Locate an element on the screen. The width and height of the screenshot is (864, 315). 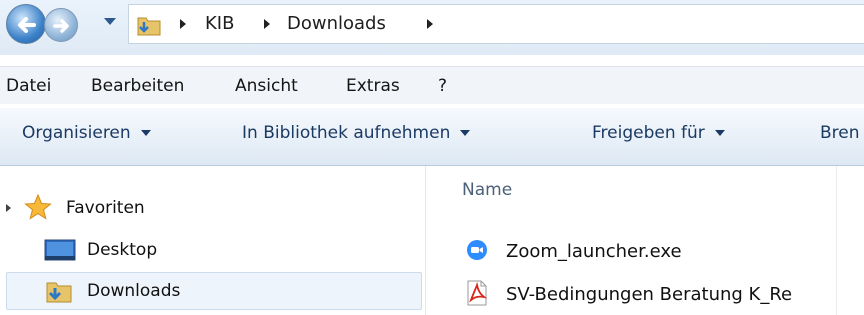
folder-icon is located at coordinates (149, 26).